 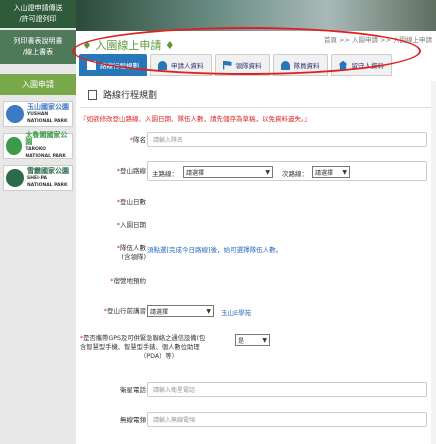 I want to click on sidebar-form-links: 列印書表說明書 /線上書表, so click(x=38, y=47).